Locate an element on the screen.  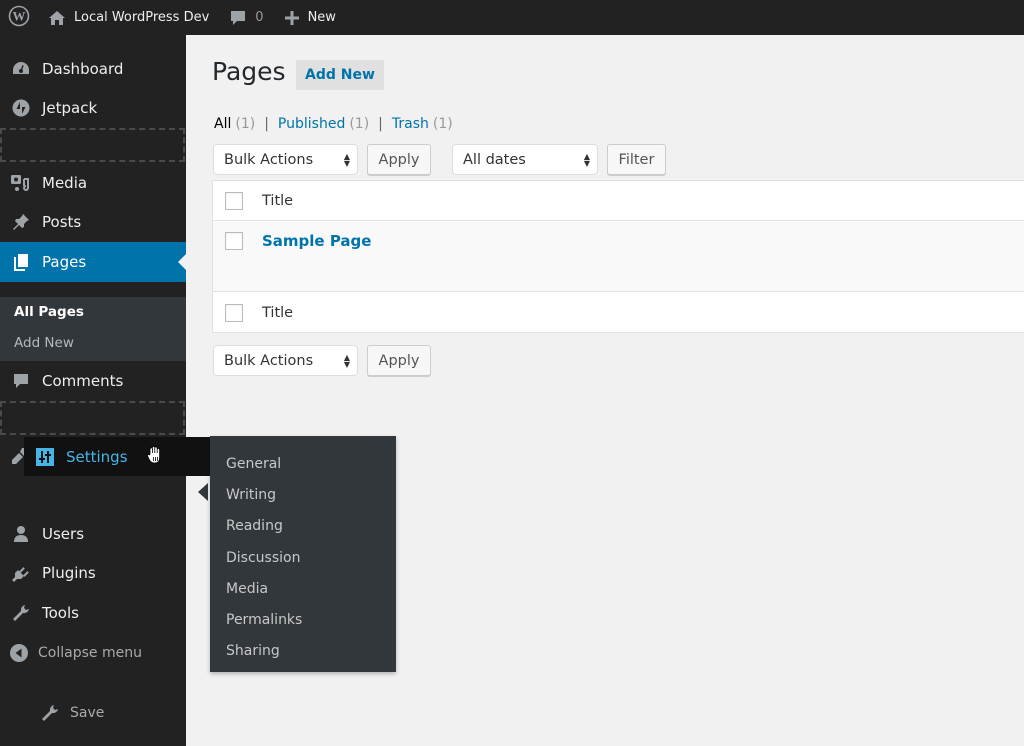
pages-submenu: All Pages Add New is located at coordinates (93, 329).